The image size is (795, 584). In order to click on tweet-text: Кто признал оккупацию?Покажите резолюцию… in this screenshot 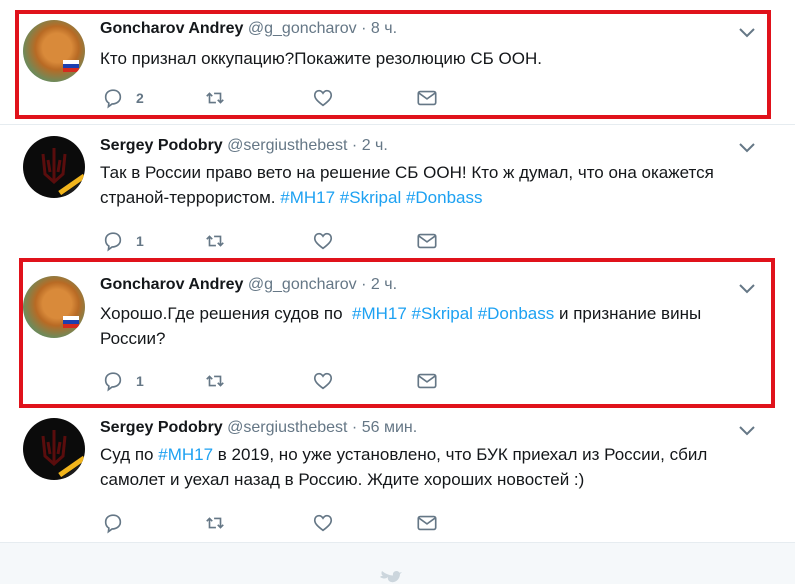, I will do `click(321, 58)`.